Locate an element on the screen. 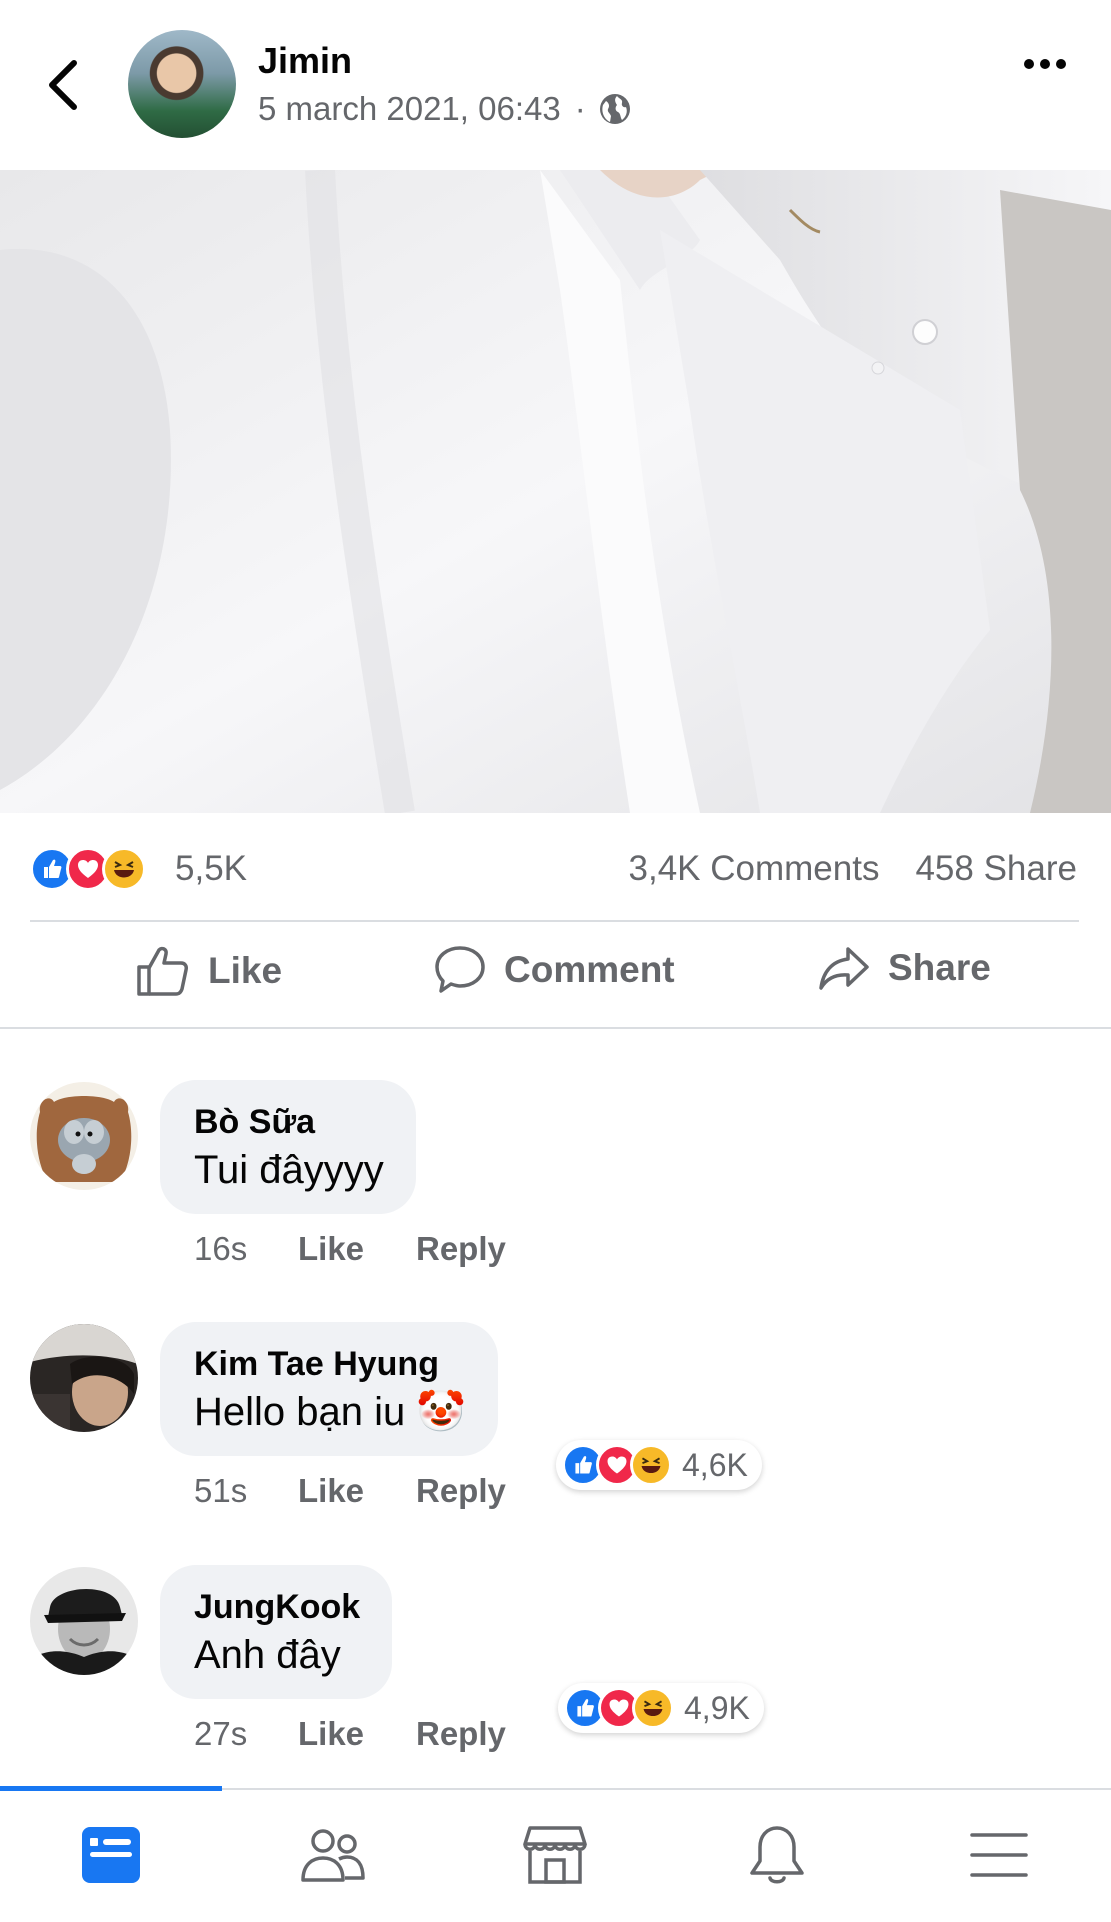 The height and width of the screenshot is (1922, 1111). nav-menu is located at coordinates (999, 1855).